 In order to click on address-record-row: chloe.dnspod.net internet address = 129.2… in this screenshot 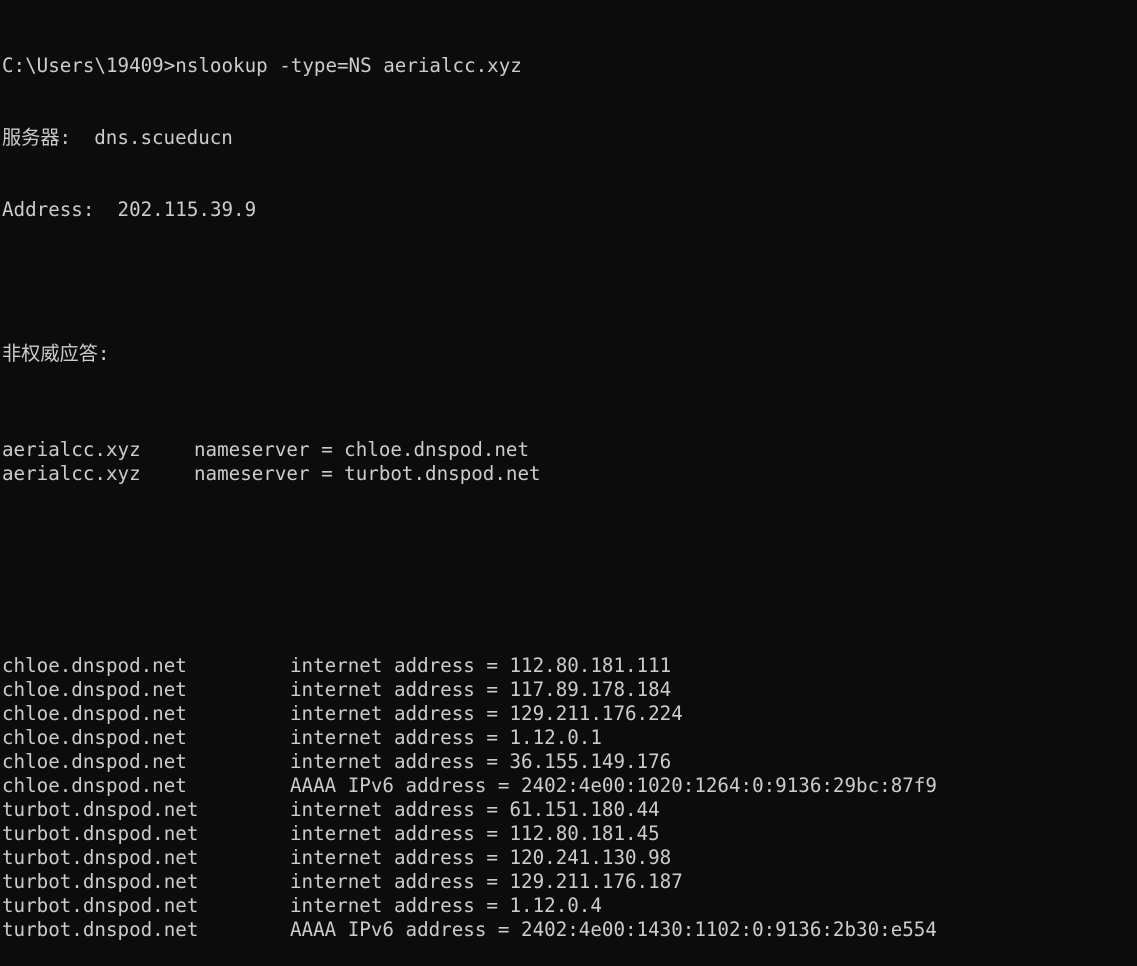, I will do `click(569, 714)`.